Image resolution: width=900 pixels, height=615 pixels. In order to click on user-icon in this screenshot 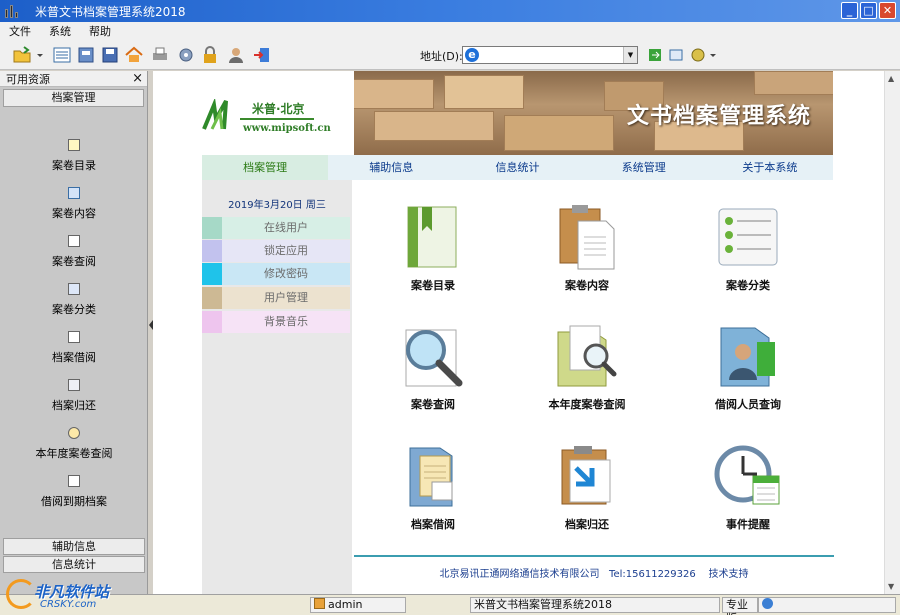, I will do `click(236, 55)`.